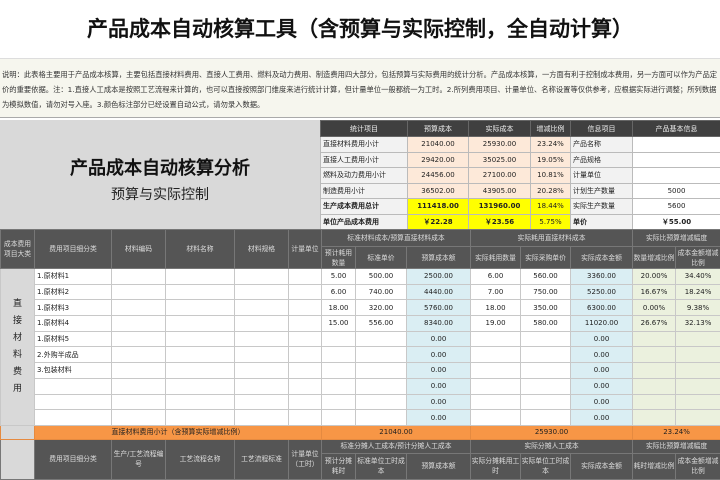 The image size is (720, 480). I want to click on actual-price: 350.00, so click(546, 308).